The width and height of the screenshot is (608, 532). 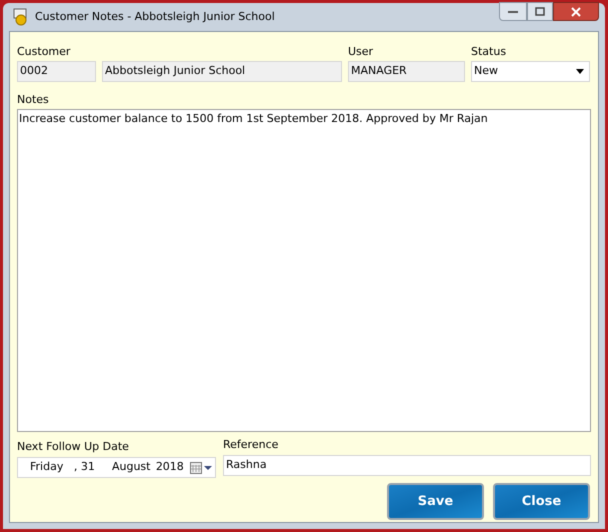 I want to click on date-part: Friday, so click(x=47, y=467).